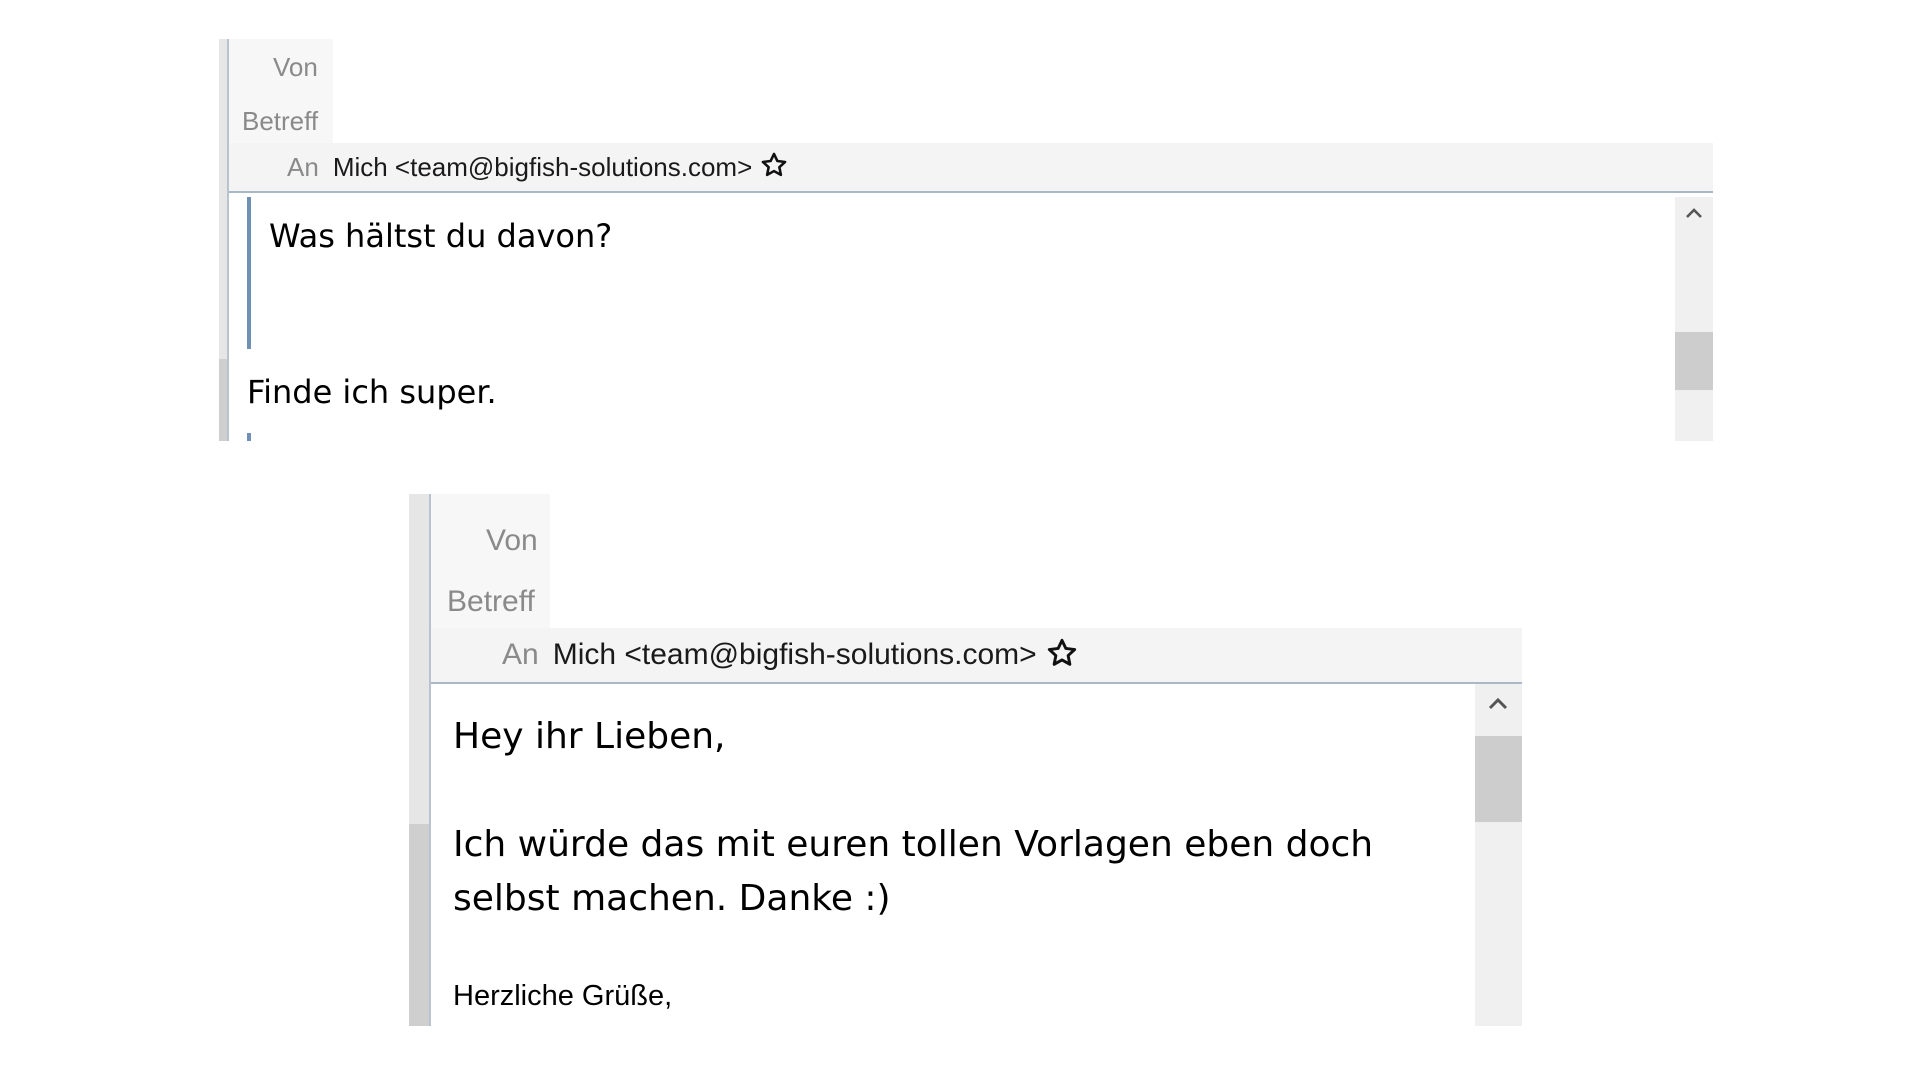  I want to click on reply-text: Finde ich super., so click(372, 392).